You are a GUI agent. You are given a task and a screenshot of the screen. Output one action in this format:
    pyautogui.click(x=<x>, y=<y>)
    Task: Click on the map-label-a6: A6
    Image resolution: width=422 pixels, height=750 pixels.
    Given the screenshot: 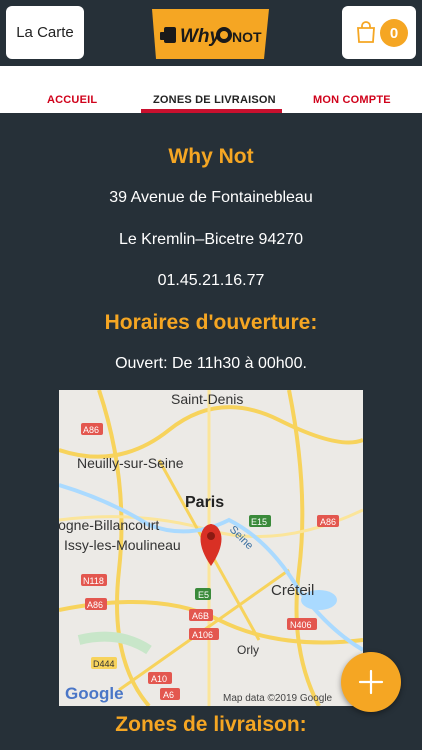 What is the action you would take?
    pyautogui.click(x=168, y=695)
    